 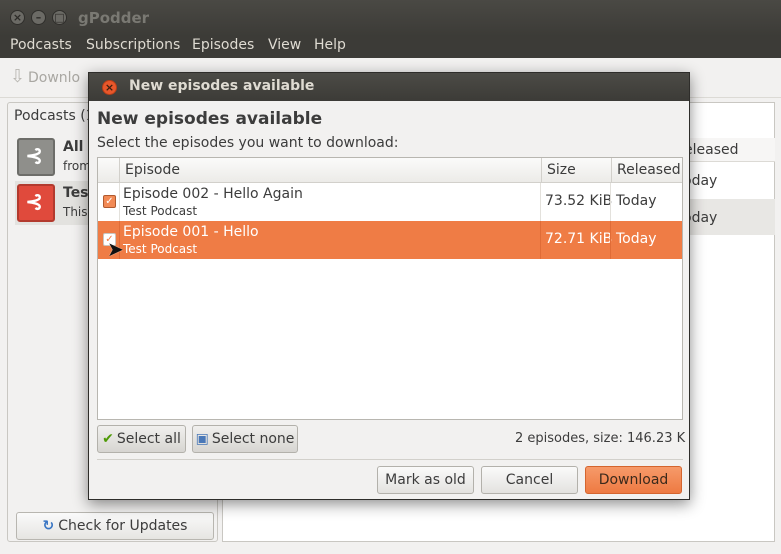 What do you see at coordinates (59, 17) in the screenshot?
I see `maximize-window-button: □` at bounding box center [59, 17].